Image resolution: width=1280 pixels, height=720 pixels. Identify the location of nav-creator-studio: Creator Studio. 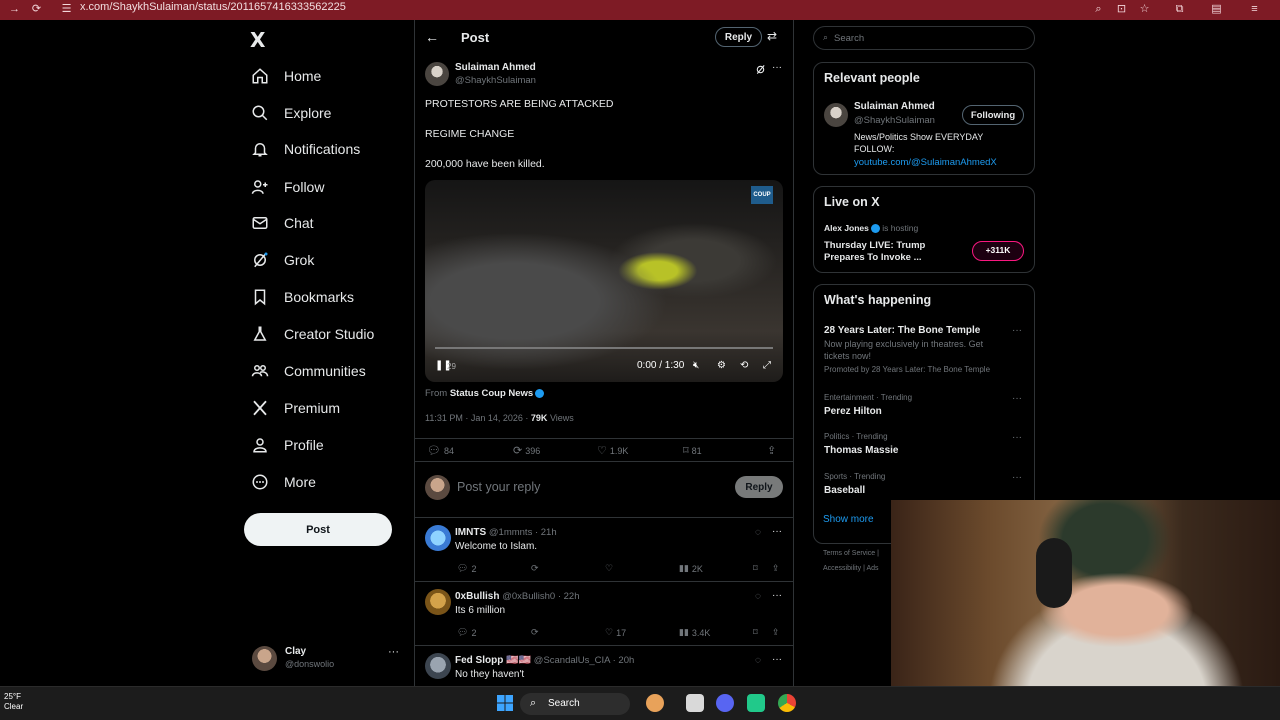
(312, 334).